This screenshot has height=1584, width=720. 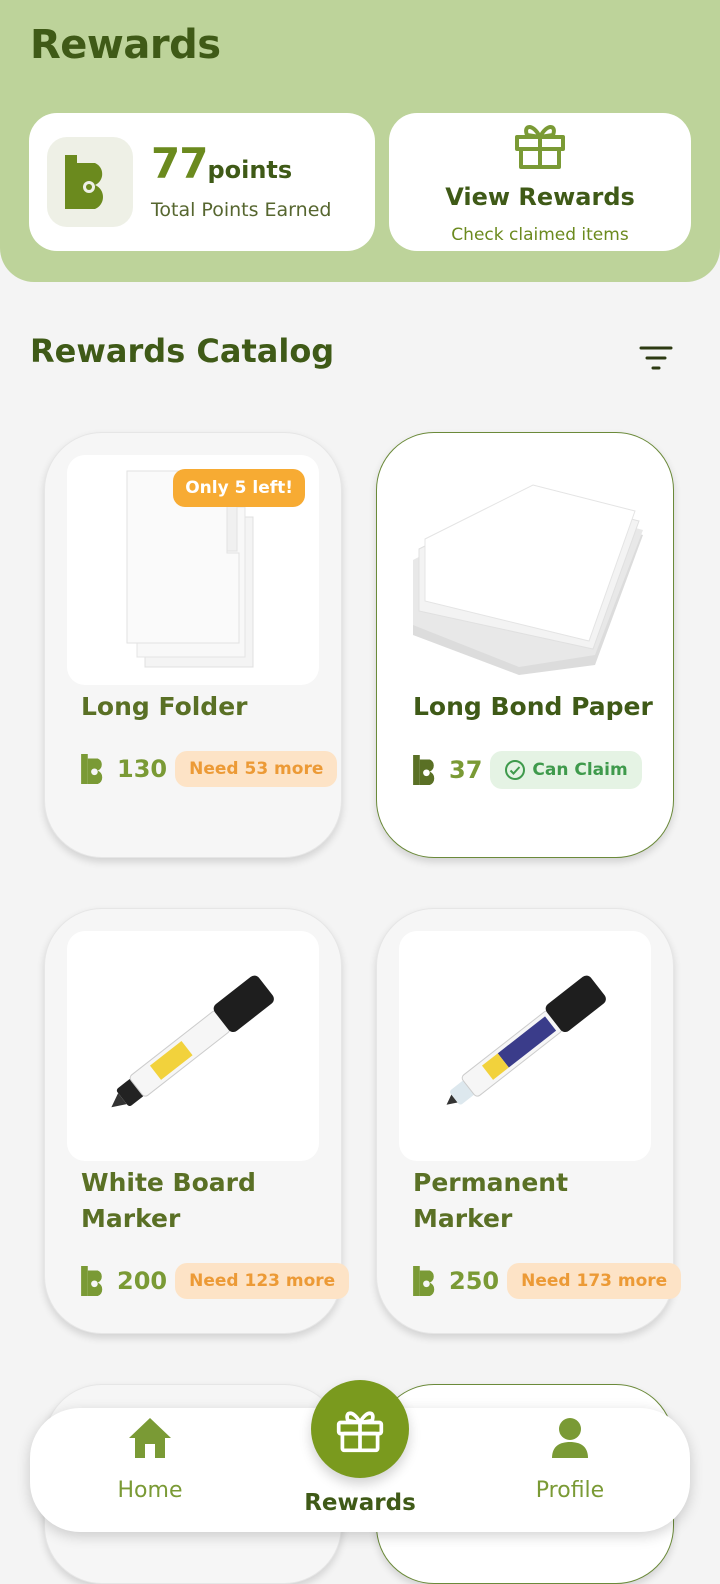 What do you see at coordinates (182, 351) in the screenshot?
I see `catalog-title: Rewards Catalog` at bounding box center [182, 351].